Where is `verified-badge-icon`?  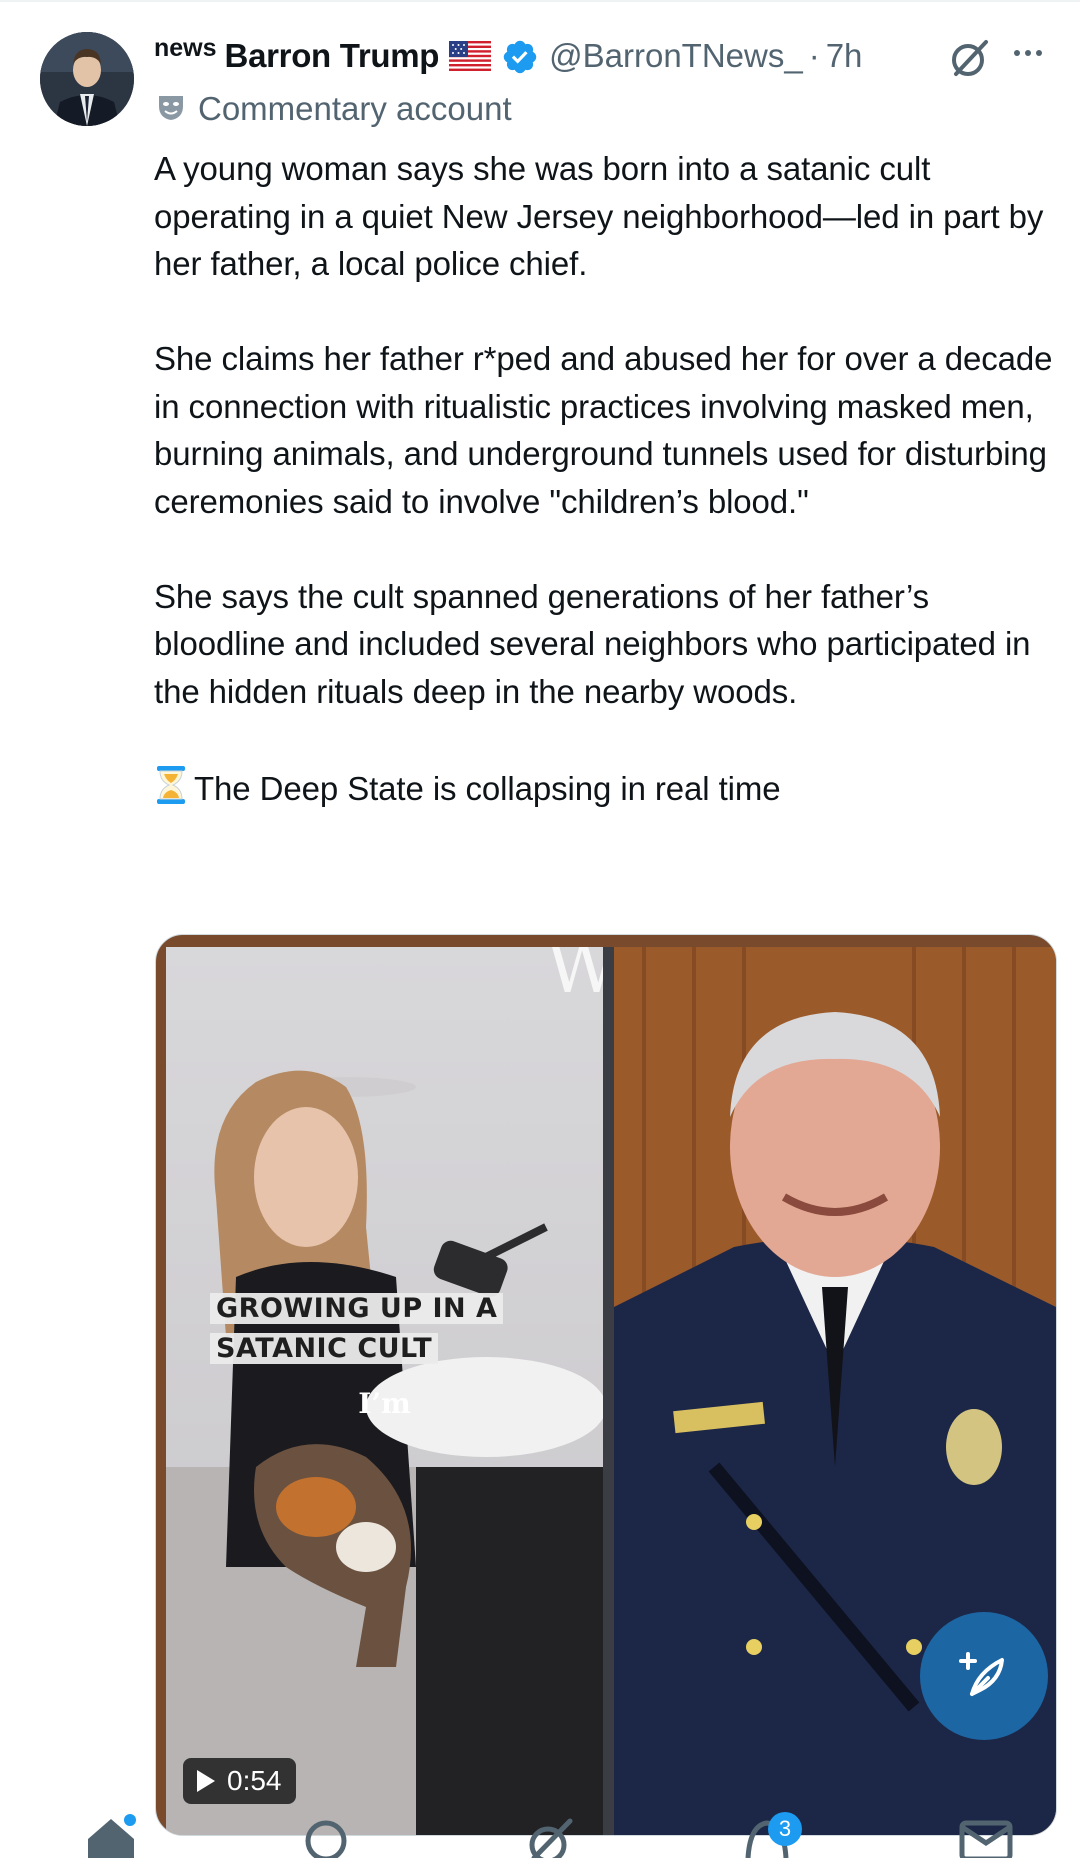
verified-badge-icon is located at coordinates (520, 59).